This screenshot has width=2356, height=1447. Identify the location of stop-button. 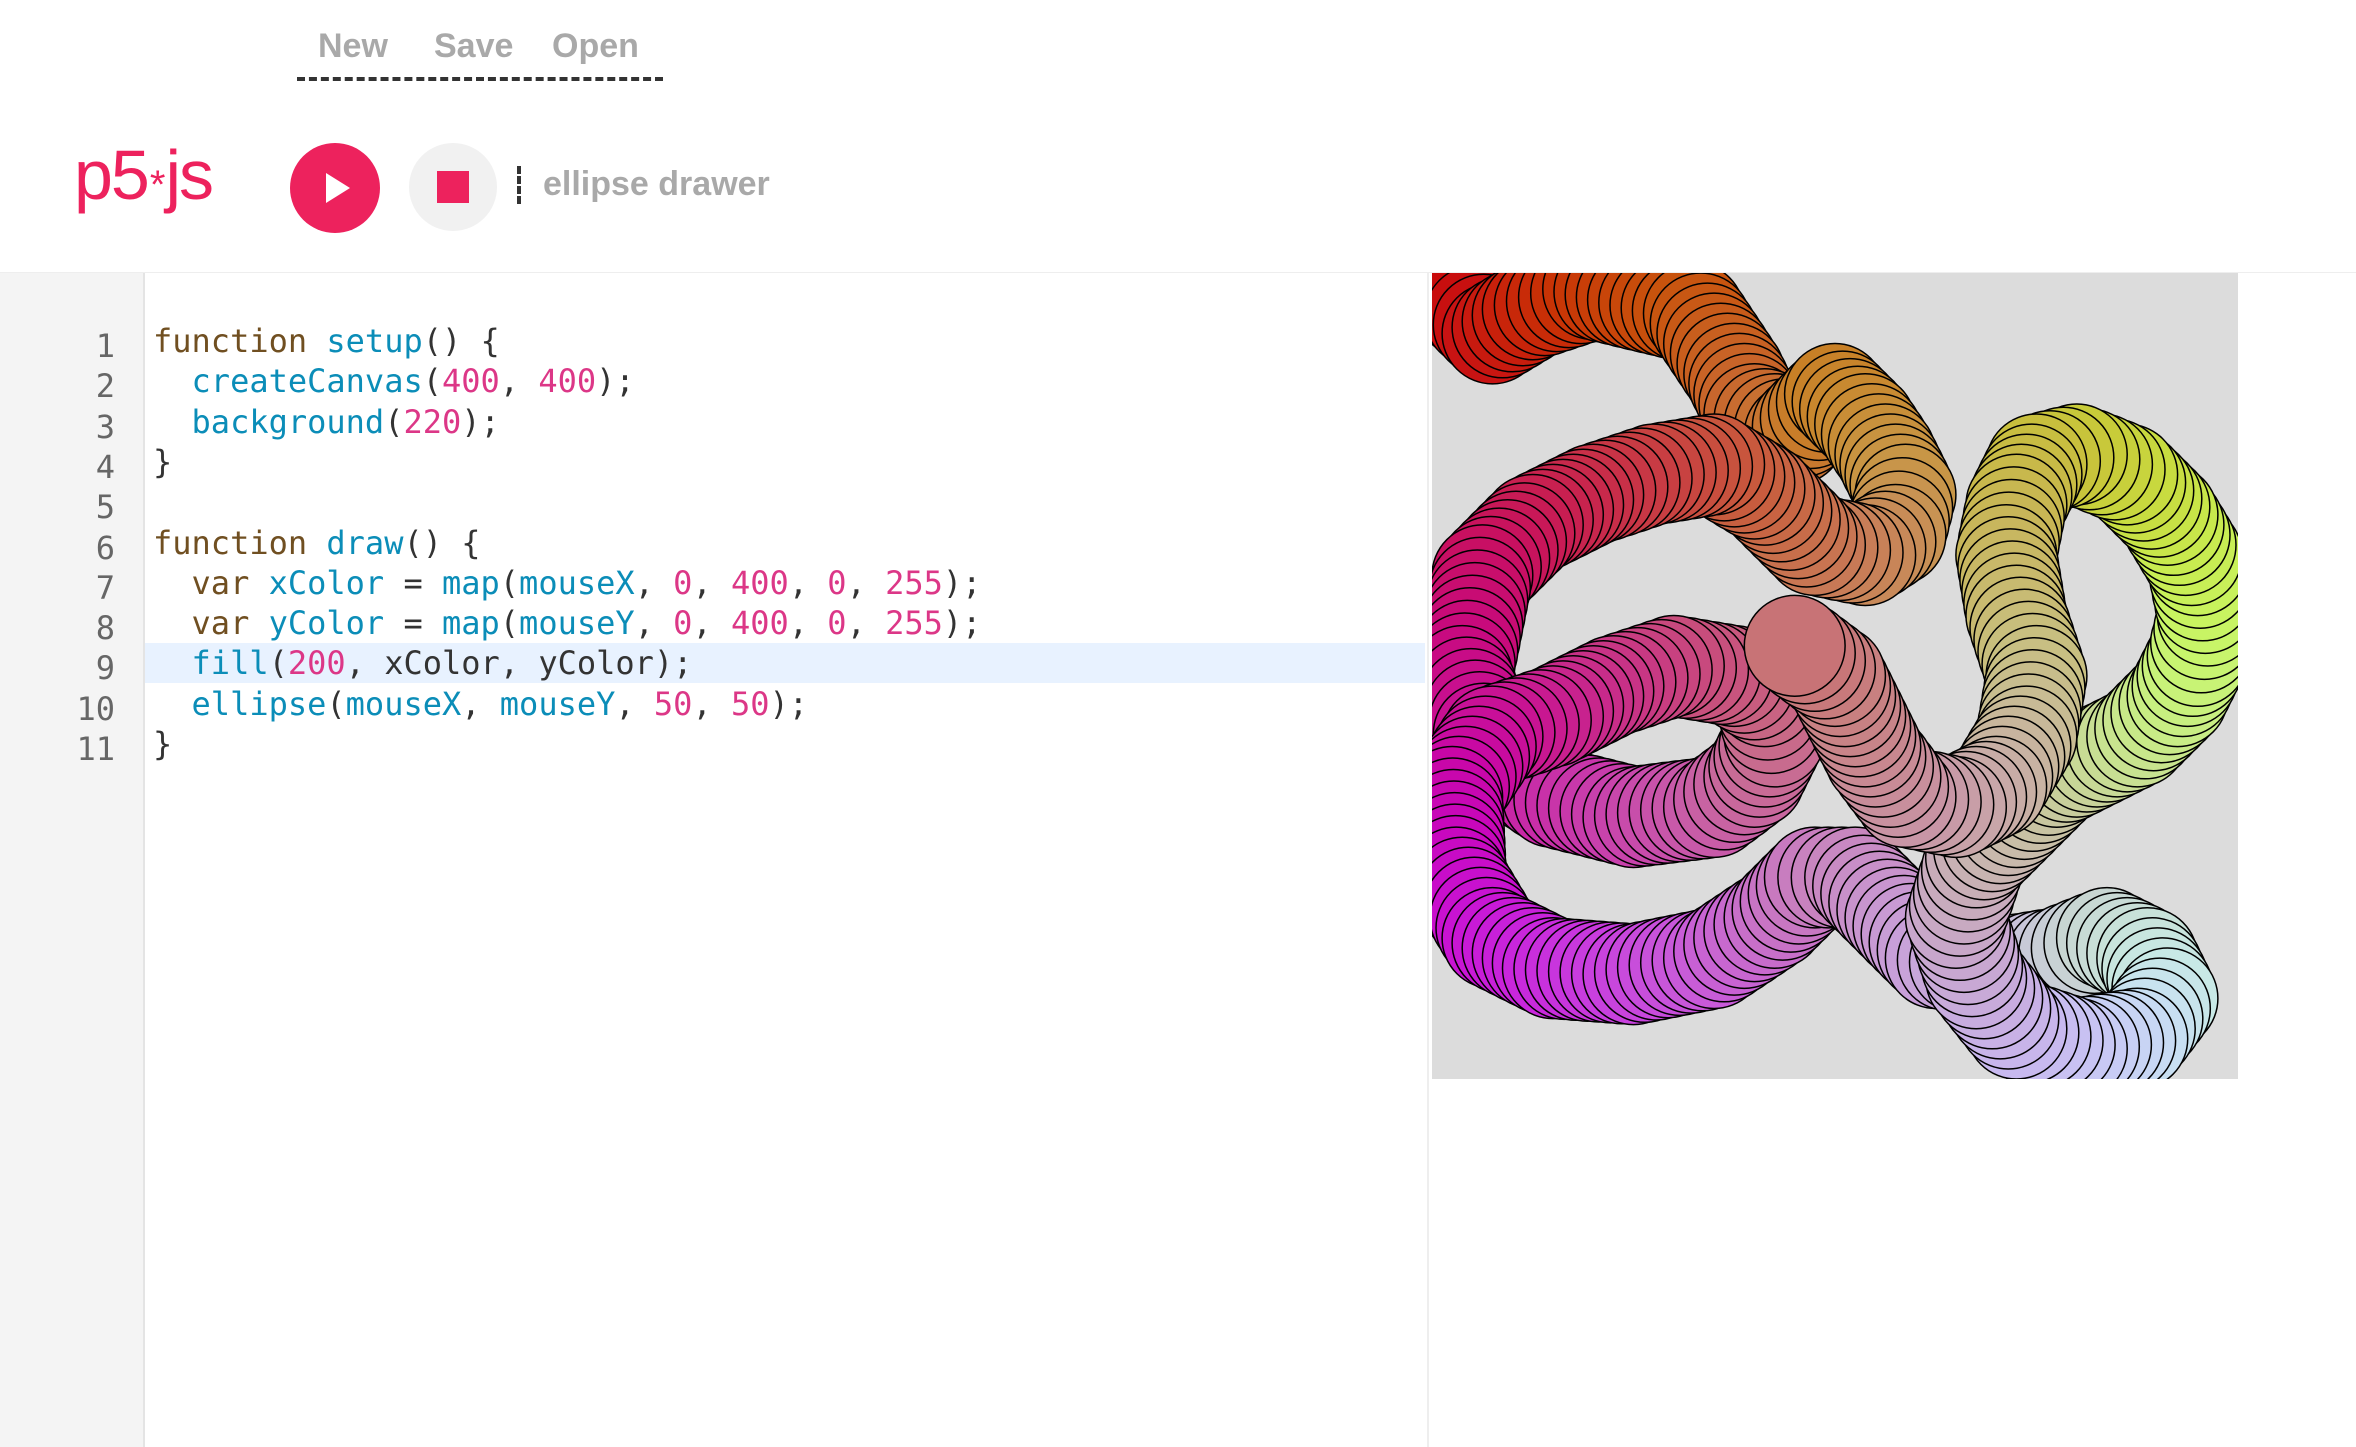
(453, 187).